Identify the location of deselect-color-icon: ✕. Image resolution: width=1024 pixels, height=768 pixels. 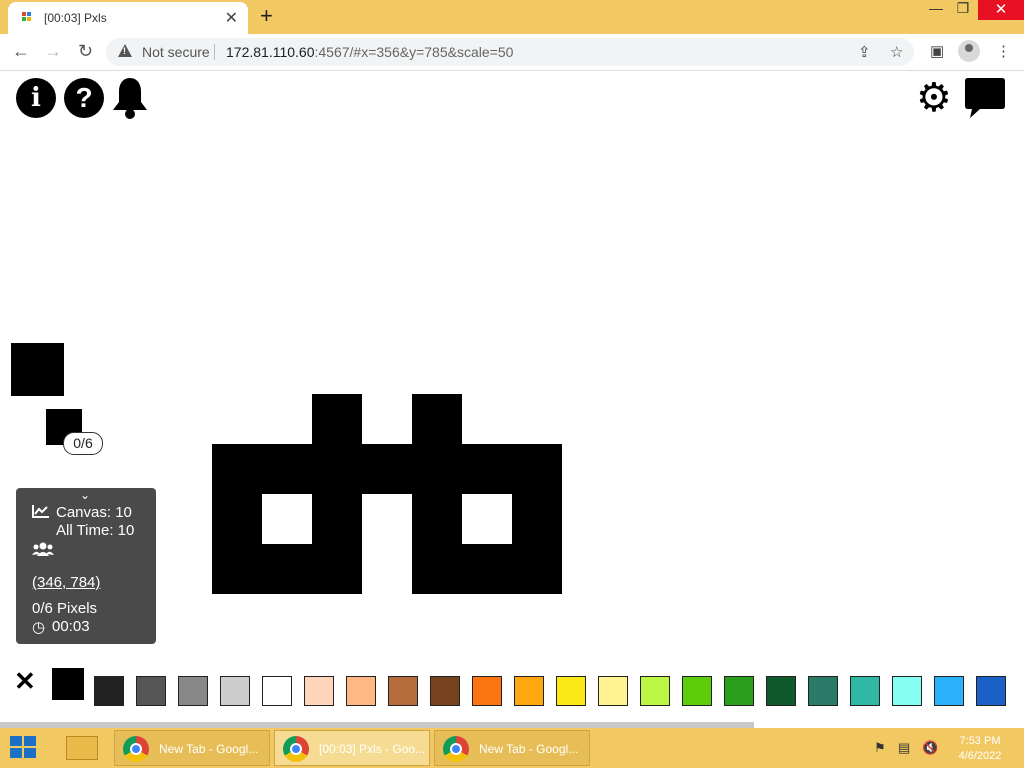
(25, 681).